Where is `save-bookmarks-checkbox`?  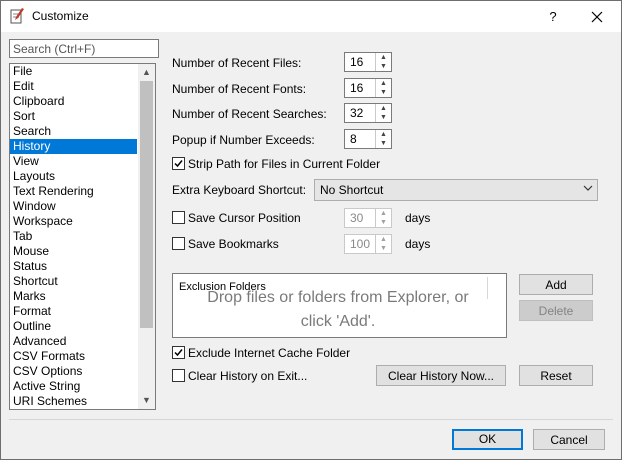
save-bookmarks-checkbox is located at coordinates (178, 243).